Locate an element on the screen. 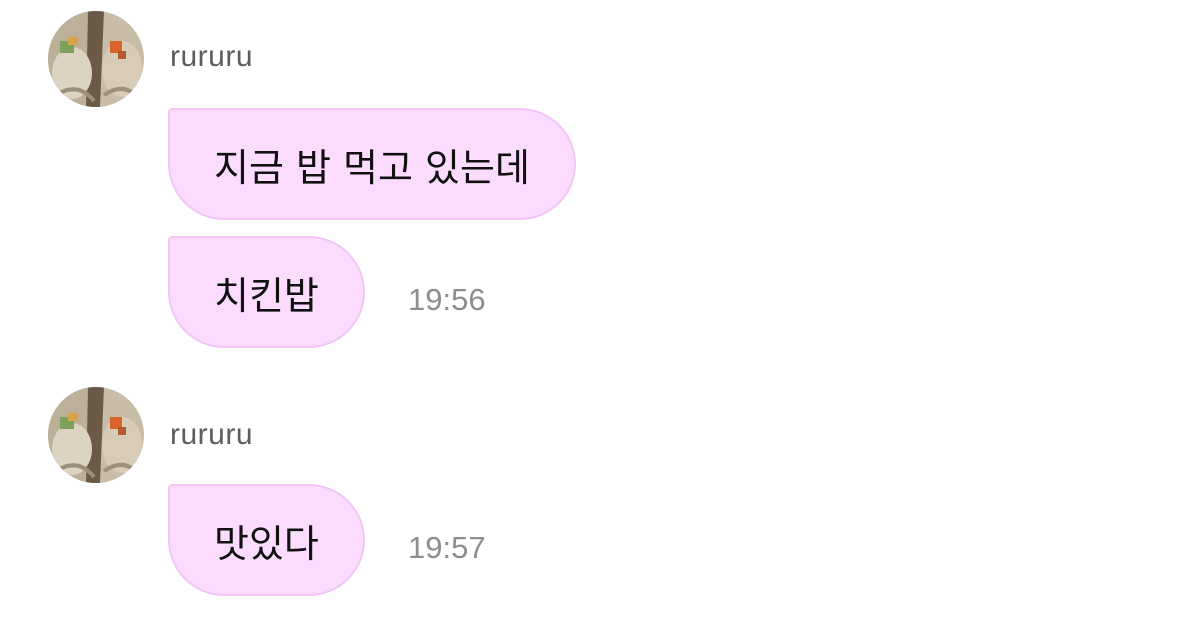  message-text: 치킨밥 is located at coordinates (266, 295).